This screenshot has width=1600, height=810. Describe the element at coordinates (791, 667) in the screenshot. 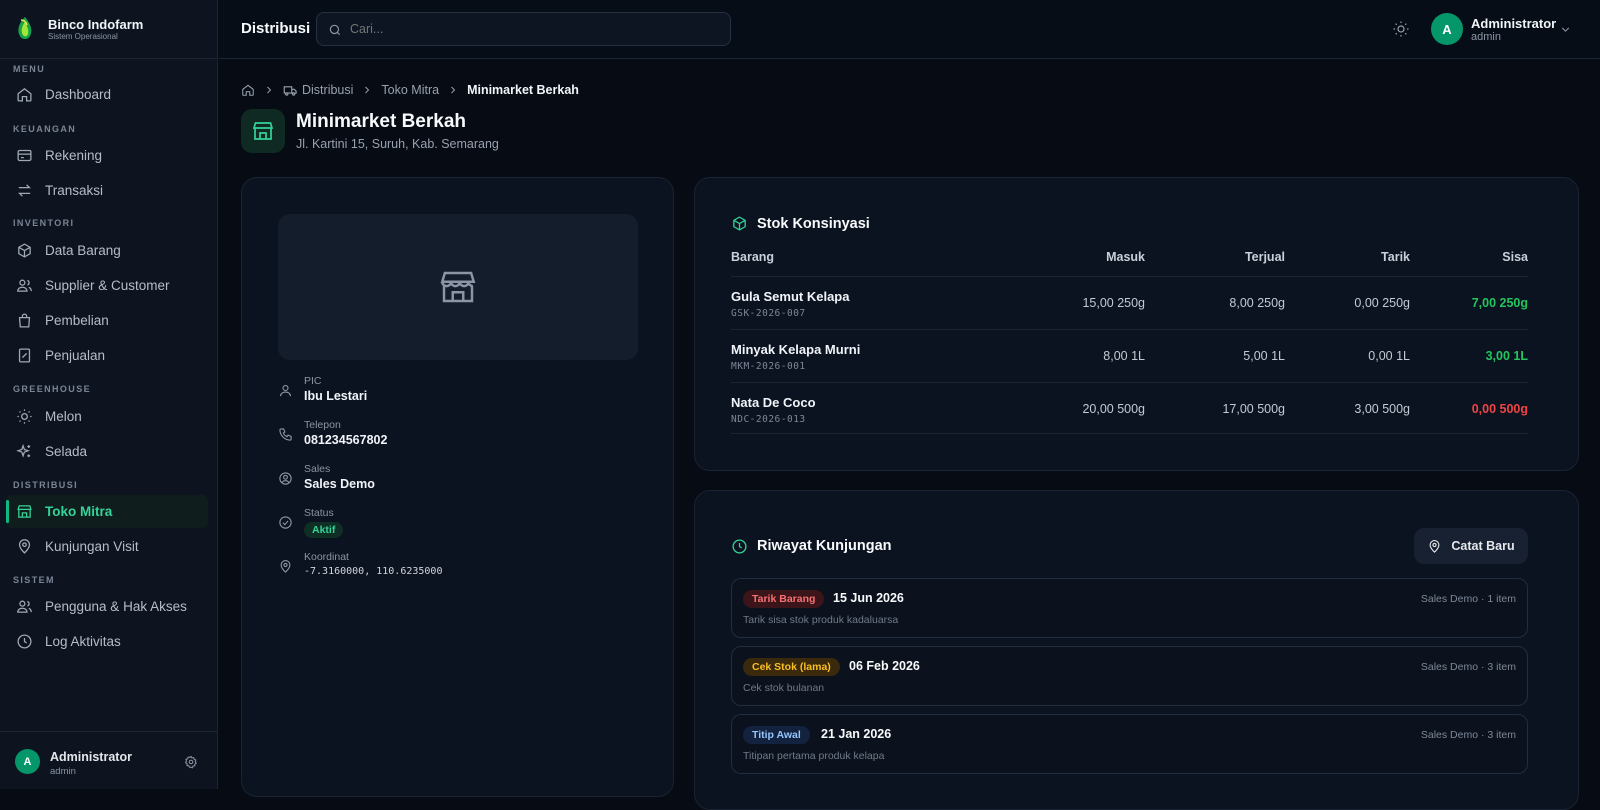

I see `visit-type-badge: Cek Stok (lama)` at that location.